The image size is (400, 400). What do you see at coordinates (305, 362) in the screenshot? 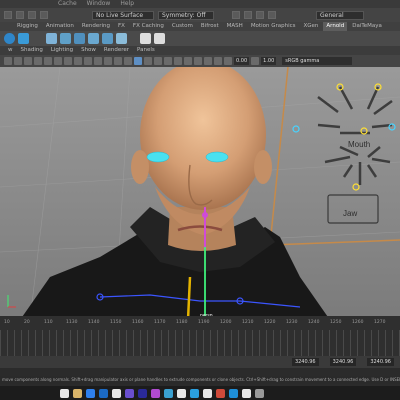
I see `range-start-field: 3240.96` at bounding box center [305, 362].